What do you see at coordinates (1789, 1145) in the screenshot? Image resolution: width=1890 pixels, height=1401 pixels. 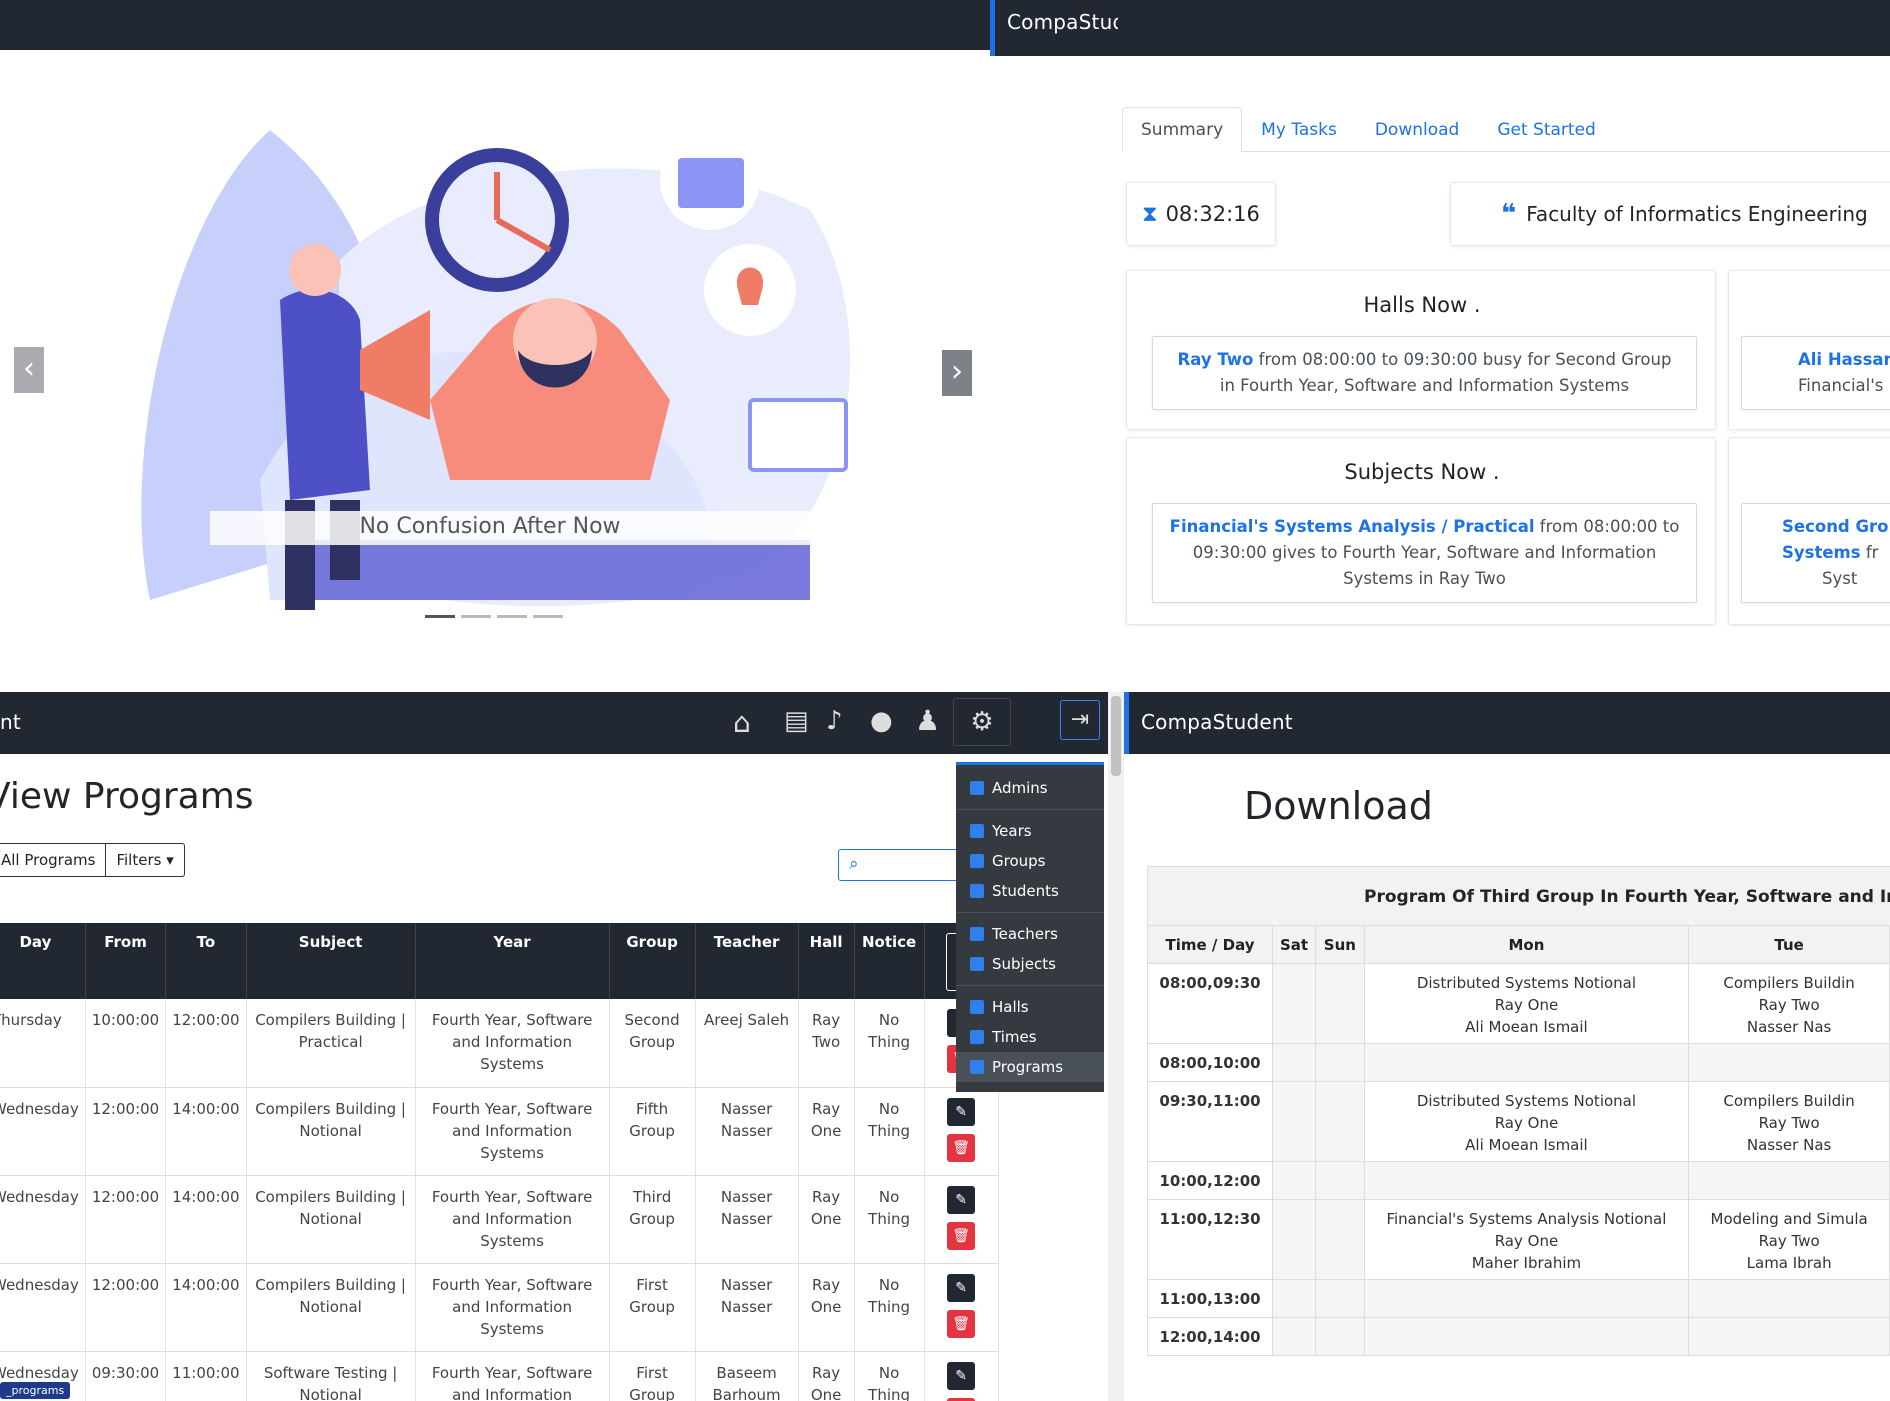 I see `schedule-entry-line: Nasser Nas` at bounding box center [1789, 1145].